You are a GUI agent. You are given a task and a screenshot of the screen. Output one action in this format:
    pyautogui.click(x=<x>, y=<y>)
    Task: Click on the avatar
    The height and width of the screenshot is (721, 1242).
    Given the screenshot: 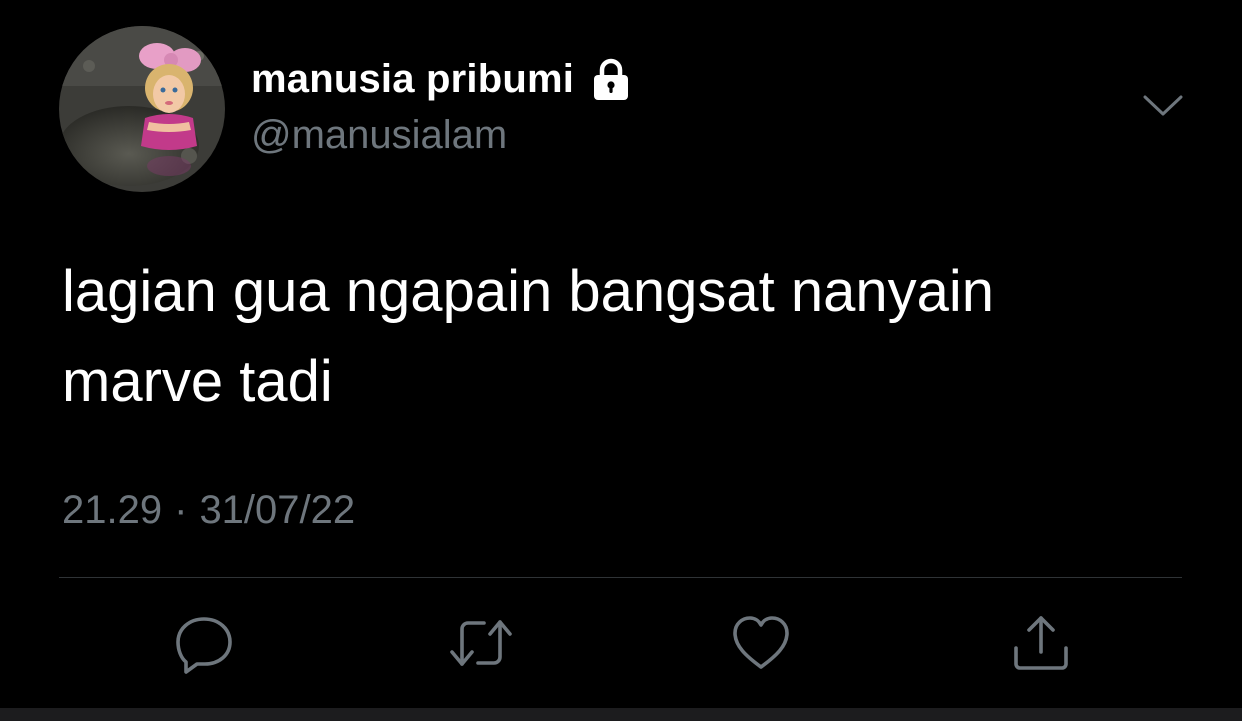 What is the action you would take?
    pyautogui.click(x=142, y=109)
    